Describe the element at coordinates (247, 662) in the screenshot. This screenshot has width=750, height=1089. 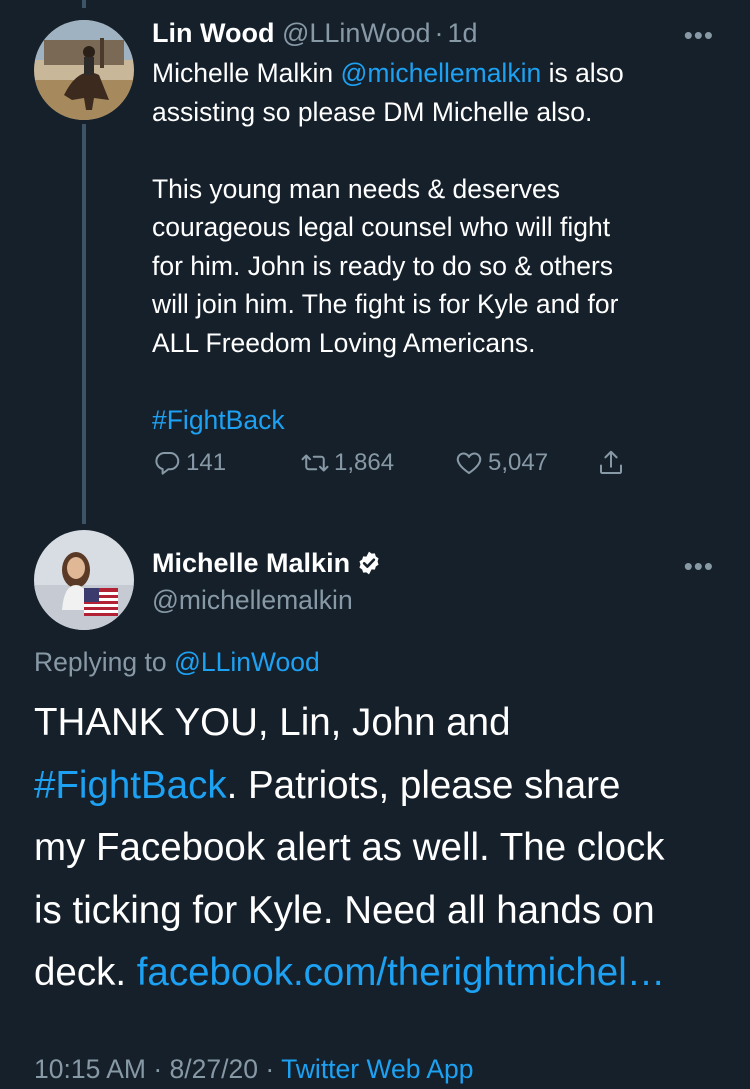
I see `replying-handle-link: @LLinWood` at that location.